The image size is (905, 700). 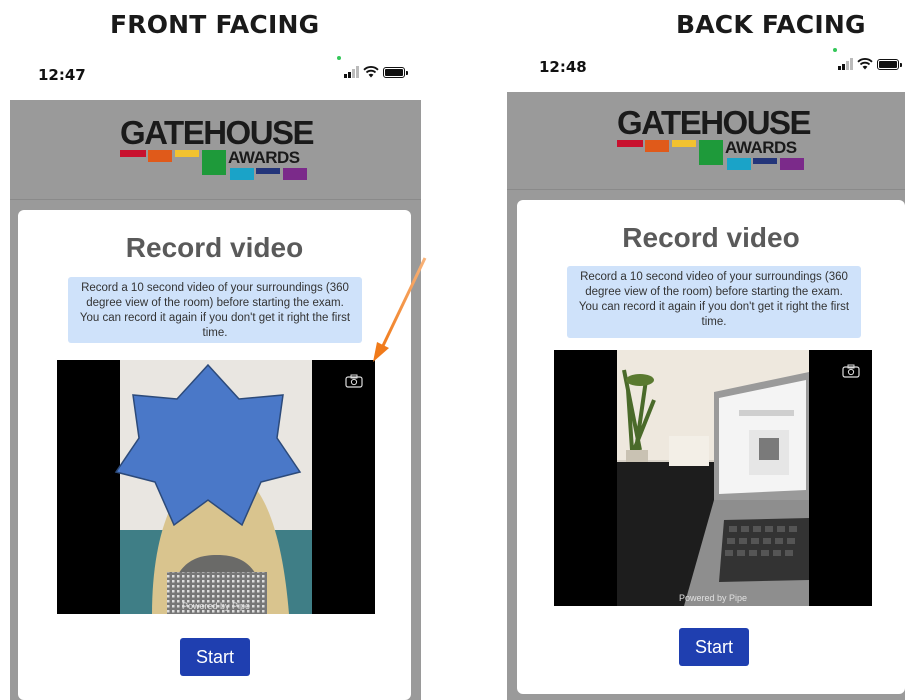 What do you see at coordinates (400, 309) in the screenshot?
I see `annotation-arrow` at bounding box center [400, 309].